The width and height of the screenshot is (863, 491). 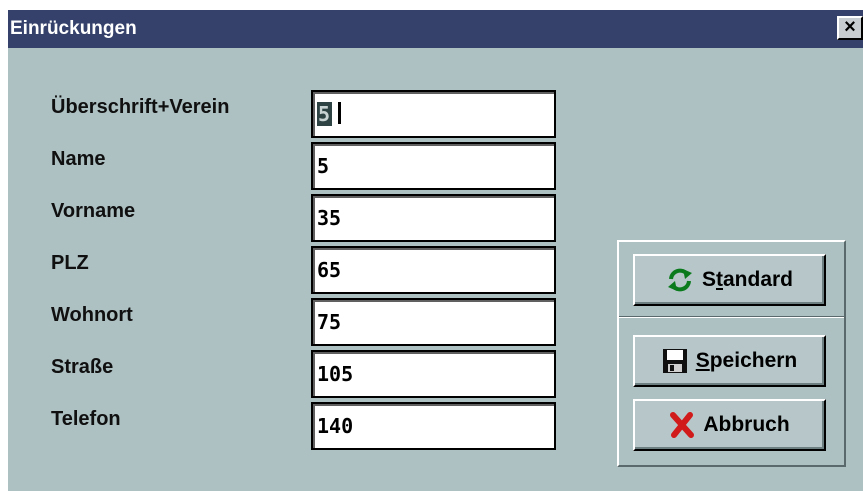 I want to click on vorname-input: 35, so click(x=433, y=218).